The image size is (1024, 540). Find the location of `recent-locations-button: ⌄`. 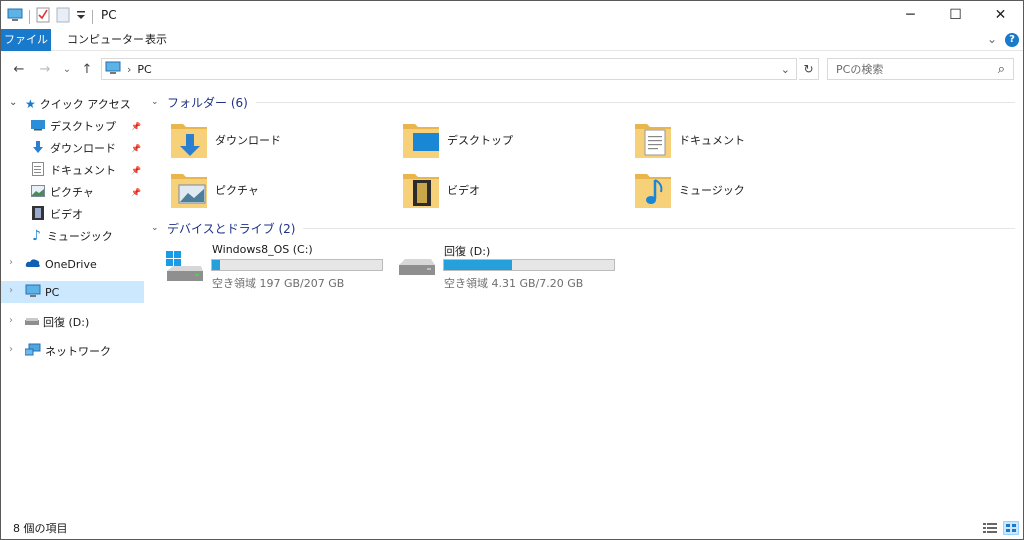

recent-locations-button: ⌄ is located at coordinates (67, 69).